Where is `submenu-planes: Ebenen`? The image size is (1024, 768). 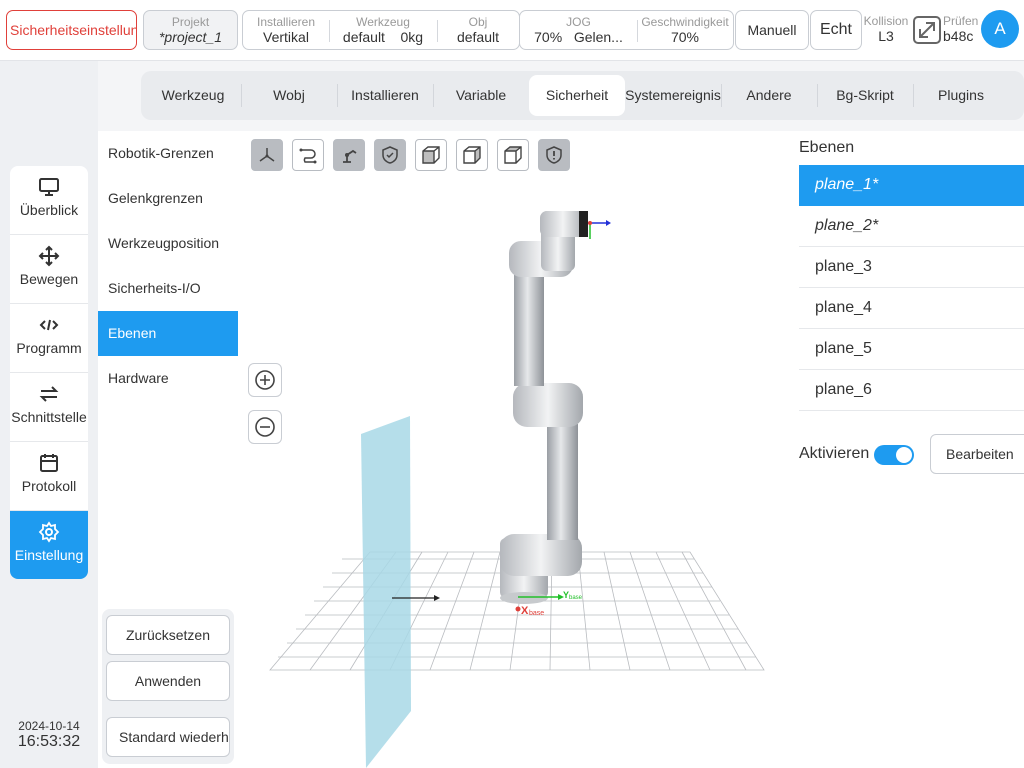
submenu-planes: Ebenen is located at coordinates (168, 333).